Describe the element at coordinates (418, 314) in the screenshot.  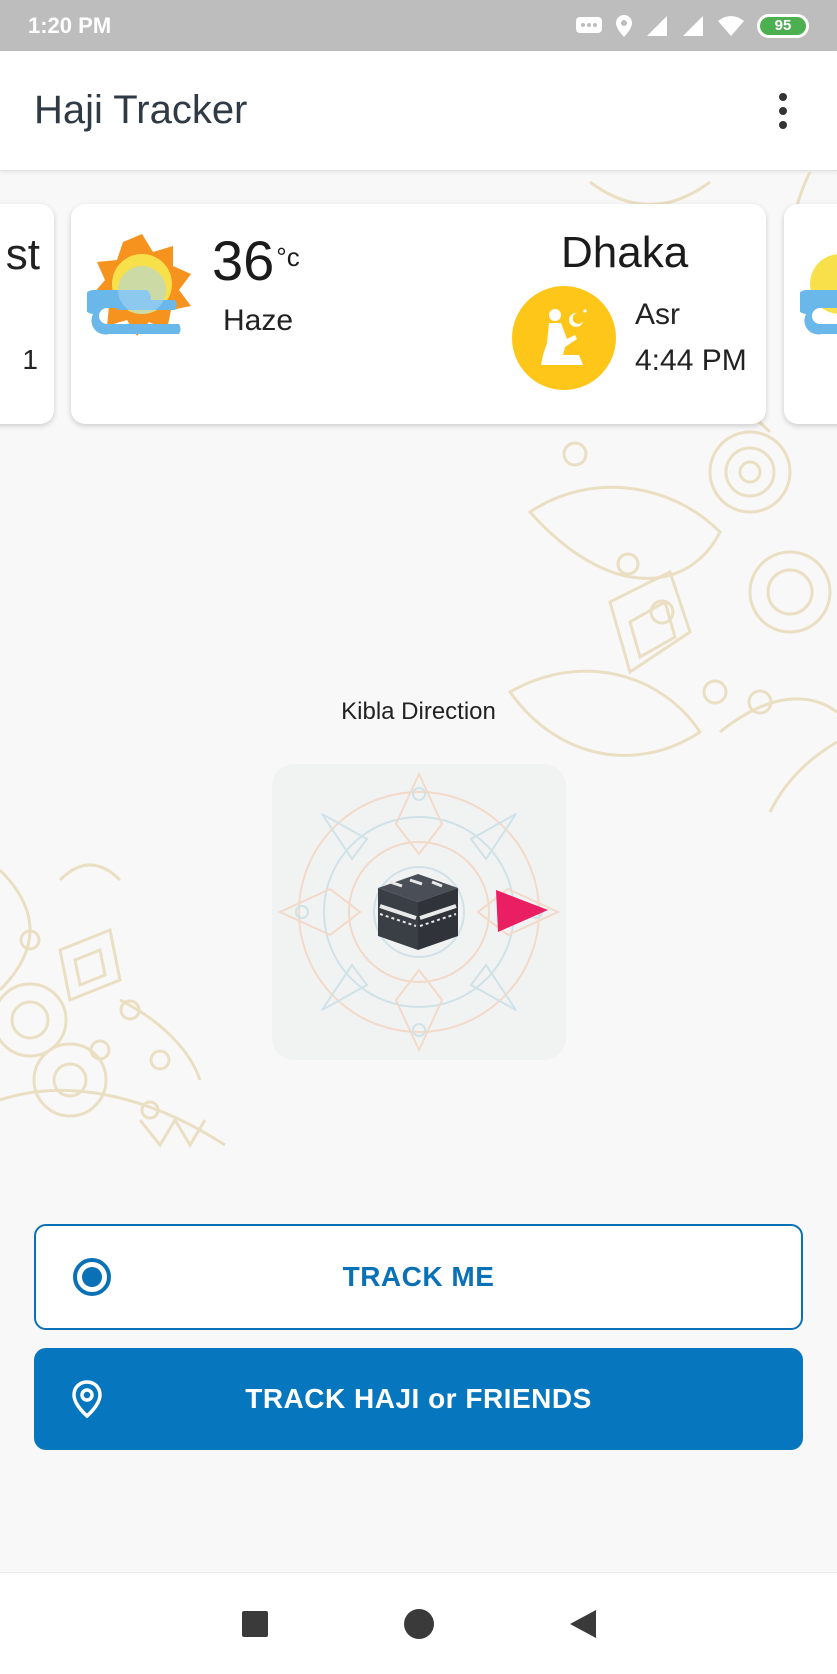
I see `weather-prayer-card: 36°c Haze Dhaka Asr 4:44 PM` at that location.